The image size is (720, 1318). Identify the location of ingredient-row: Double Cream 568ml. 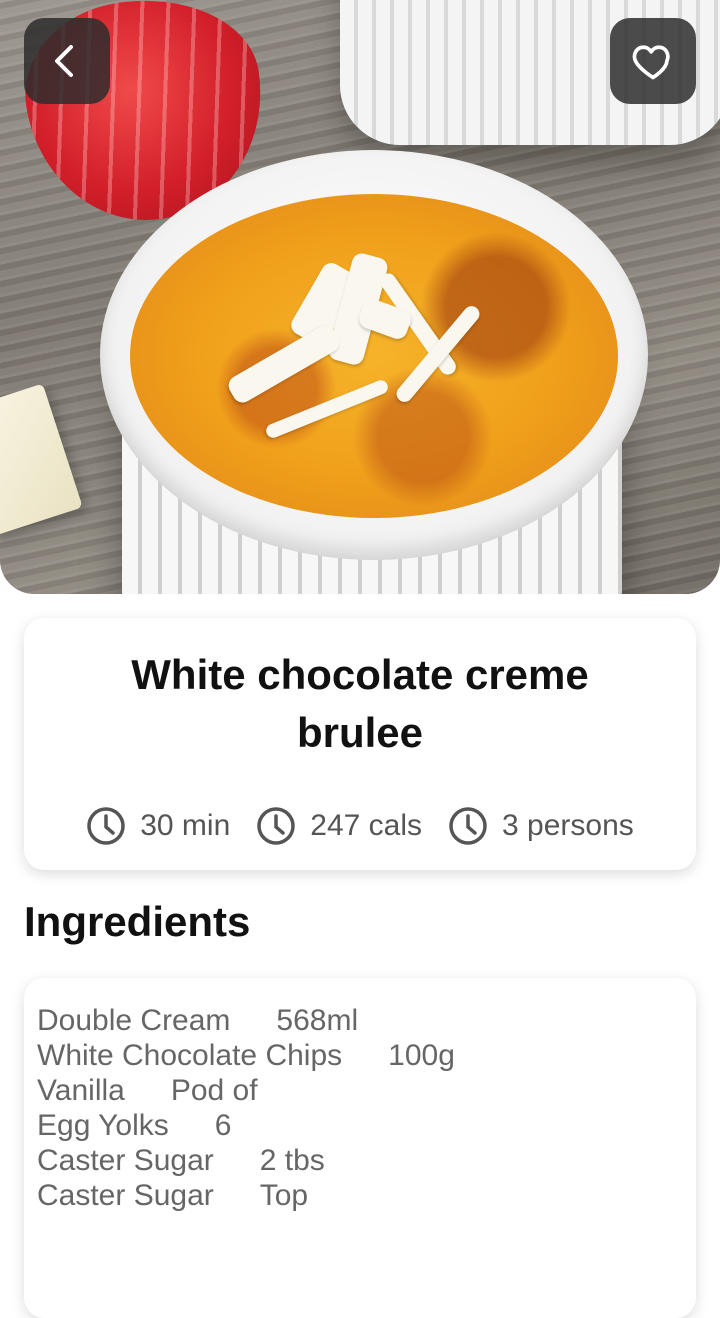
(246, 1020).